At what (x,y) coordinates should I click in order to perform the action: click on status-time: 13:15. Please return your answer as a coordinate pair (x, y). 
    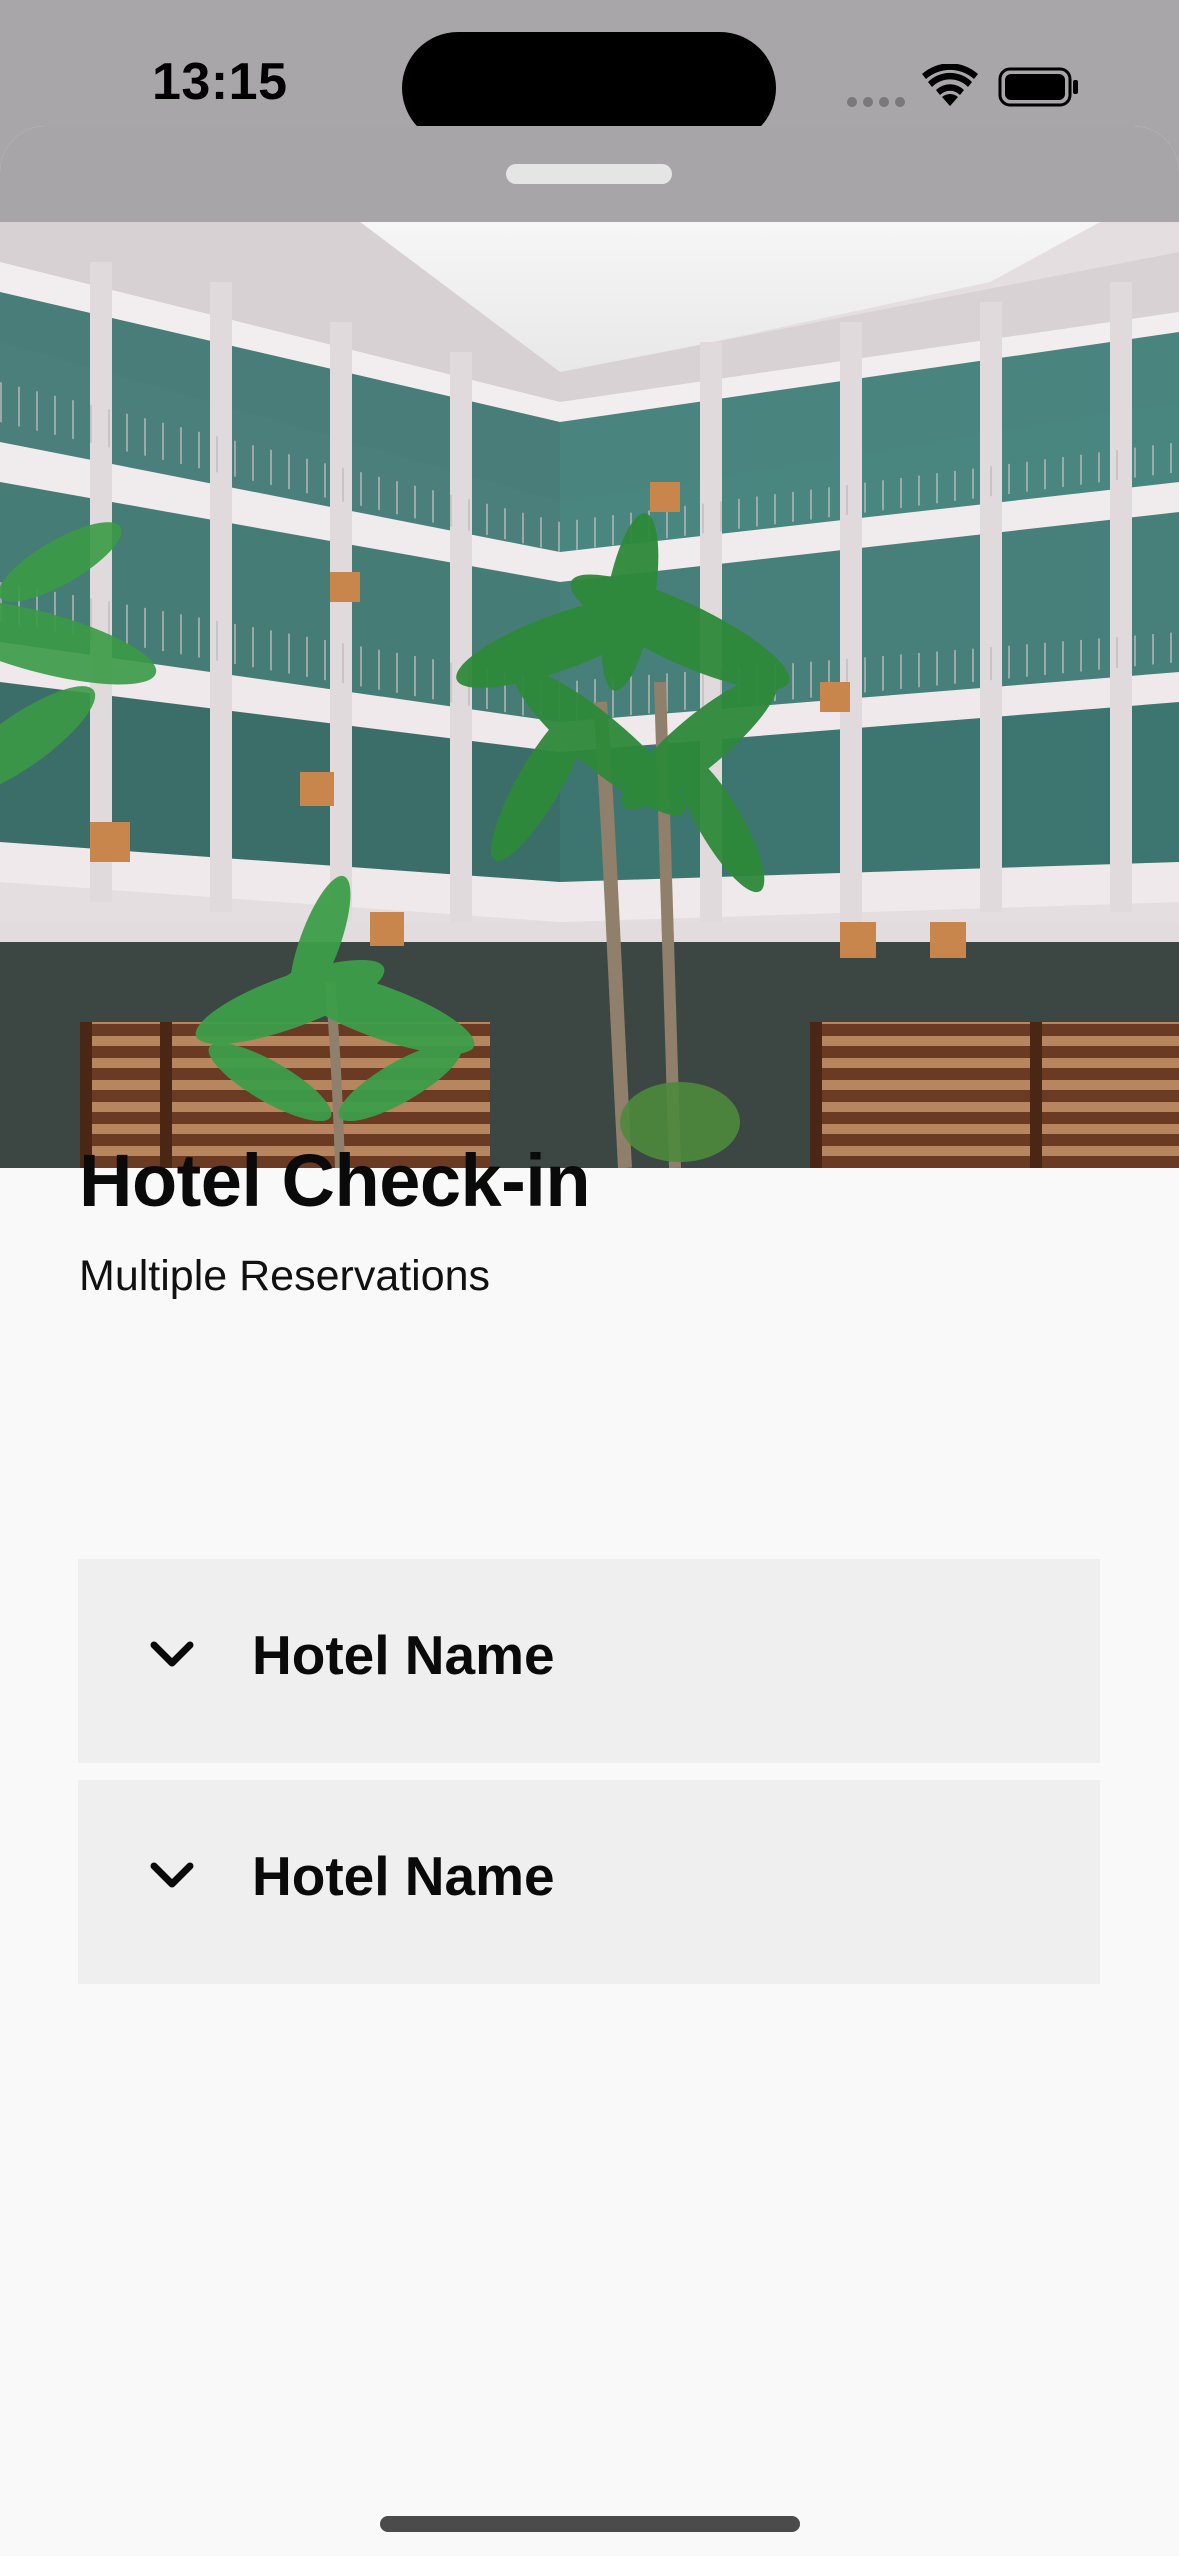
    Looking at the image, I should click on (220, 82).